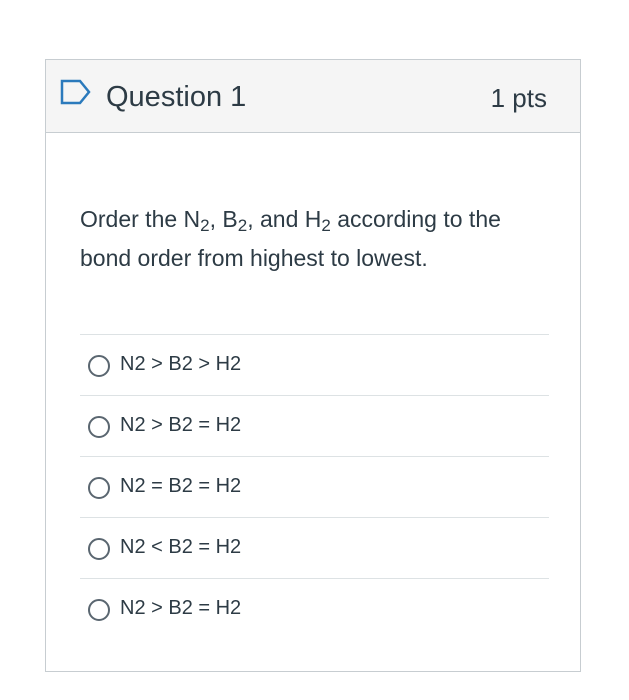 The image size is (629, 700). Describe the element at coordinates (314, 547) in the screenshot. I see `answer-option: N2 < B2 = H2` at that location.